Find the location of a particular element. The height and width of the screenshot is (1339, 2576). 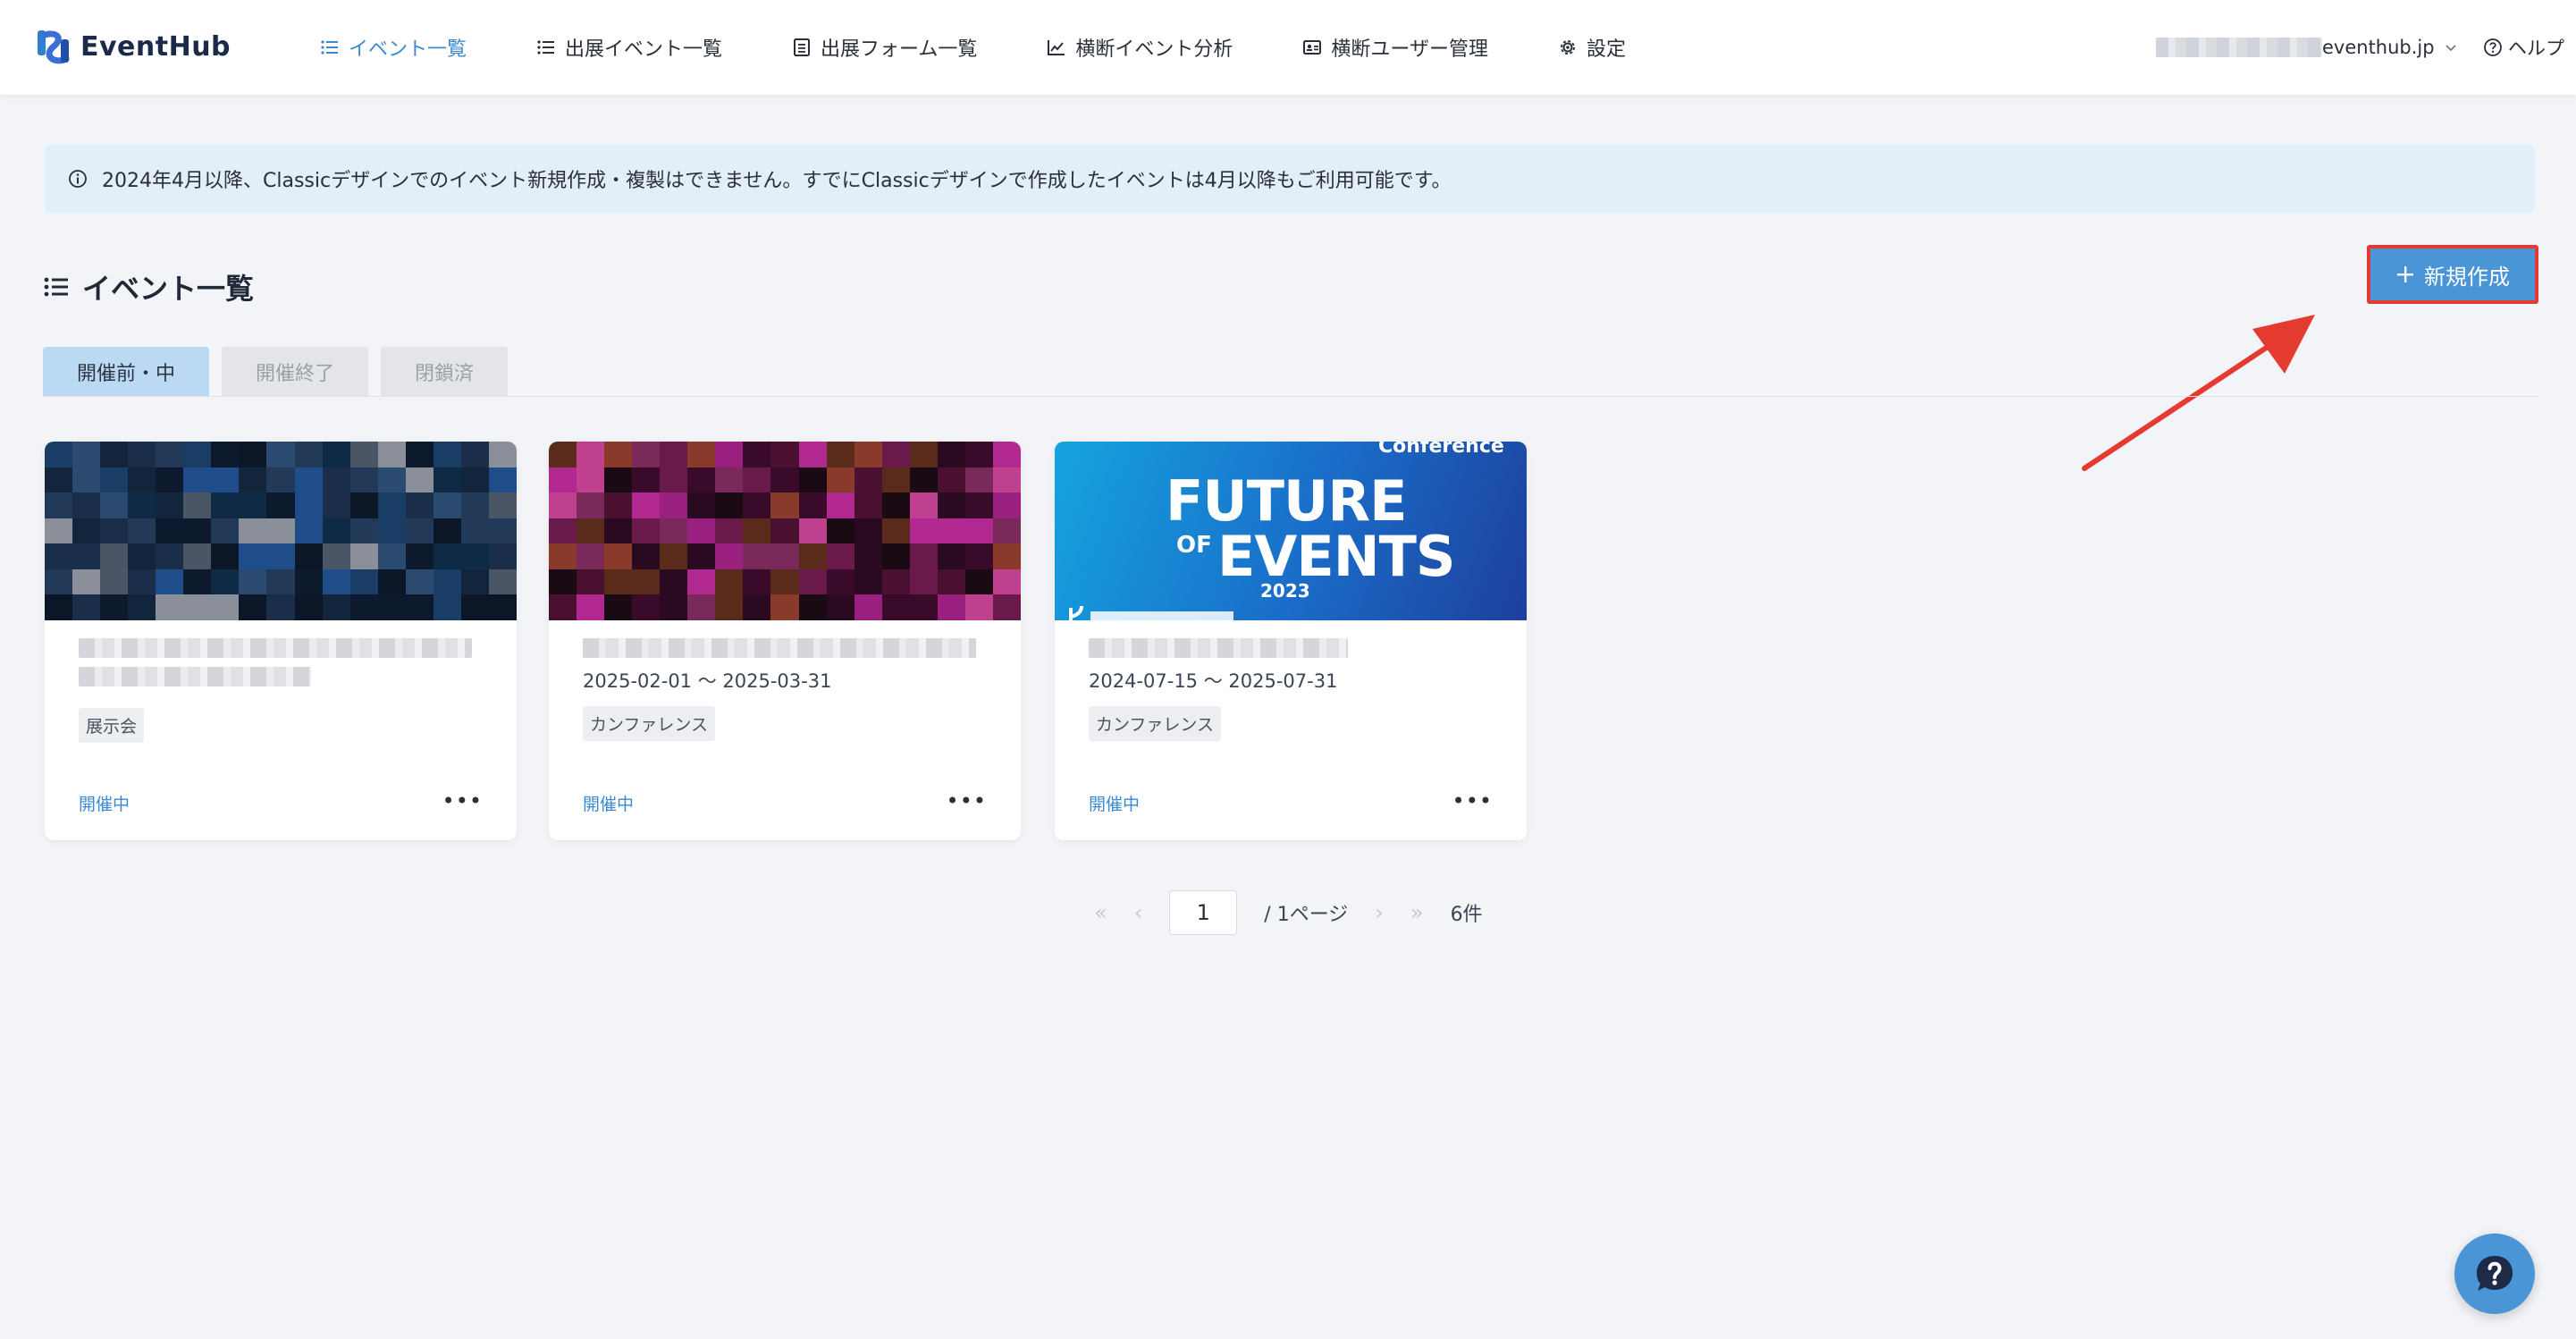

help-chat-button is located at coordinates (2495, 1274).